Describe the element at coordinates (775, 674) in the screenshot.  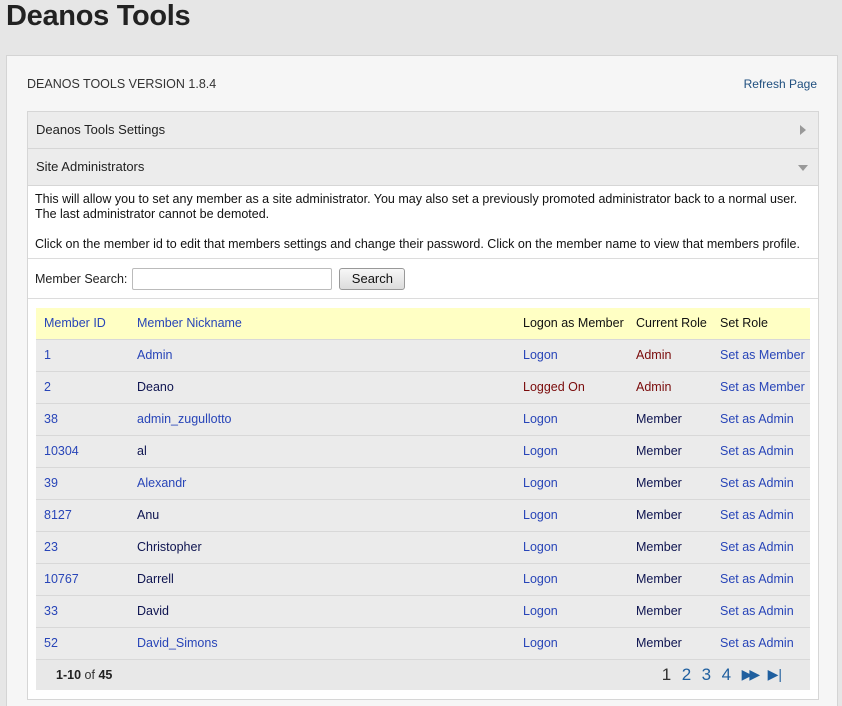
I see `skip-to-end-icon: ▶|` at that location.